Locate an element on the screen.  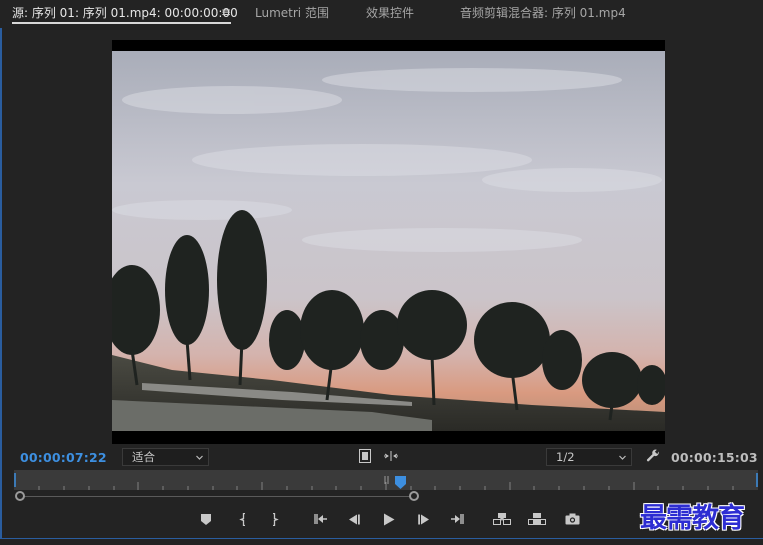
play-button is located at coordinates (389, 519).